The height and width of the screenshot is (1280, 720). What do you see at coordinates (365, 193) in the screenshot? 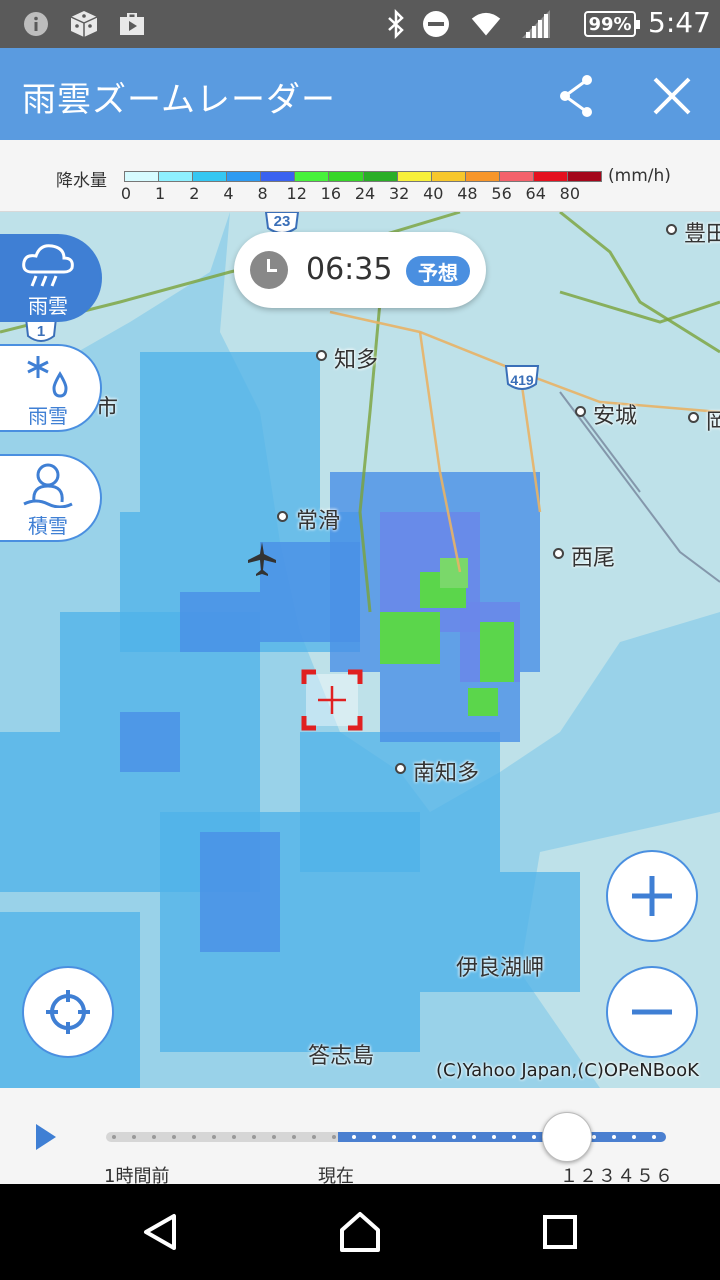
I see `legend-tick-label: 24` at bounding box center [365, 193].